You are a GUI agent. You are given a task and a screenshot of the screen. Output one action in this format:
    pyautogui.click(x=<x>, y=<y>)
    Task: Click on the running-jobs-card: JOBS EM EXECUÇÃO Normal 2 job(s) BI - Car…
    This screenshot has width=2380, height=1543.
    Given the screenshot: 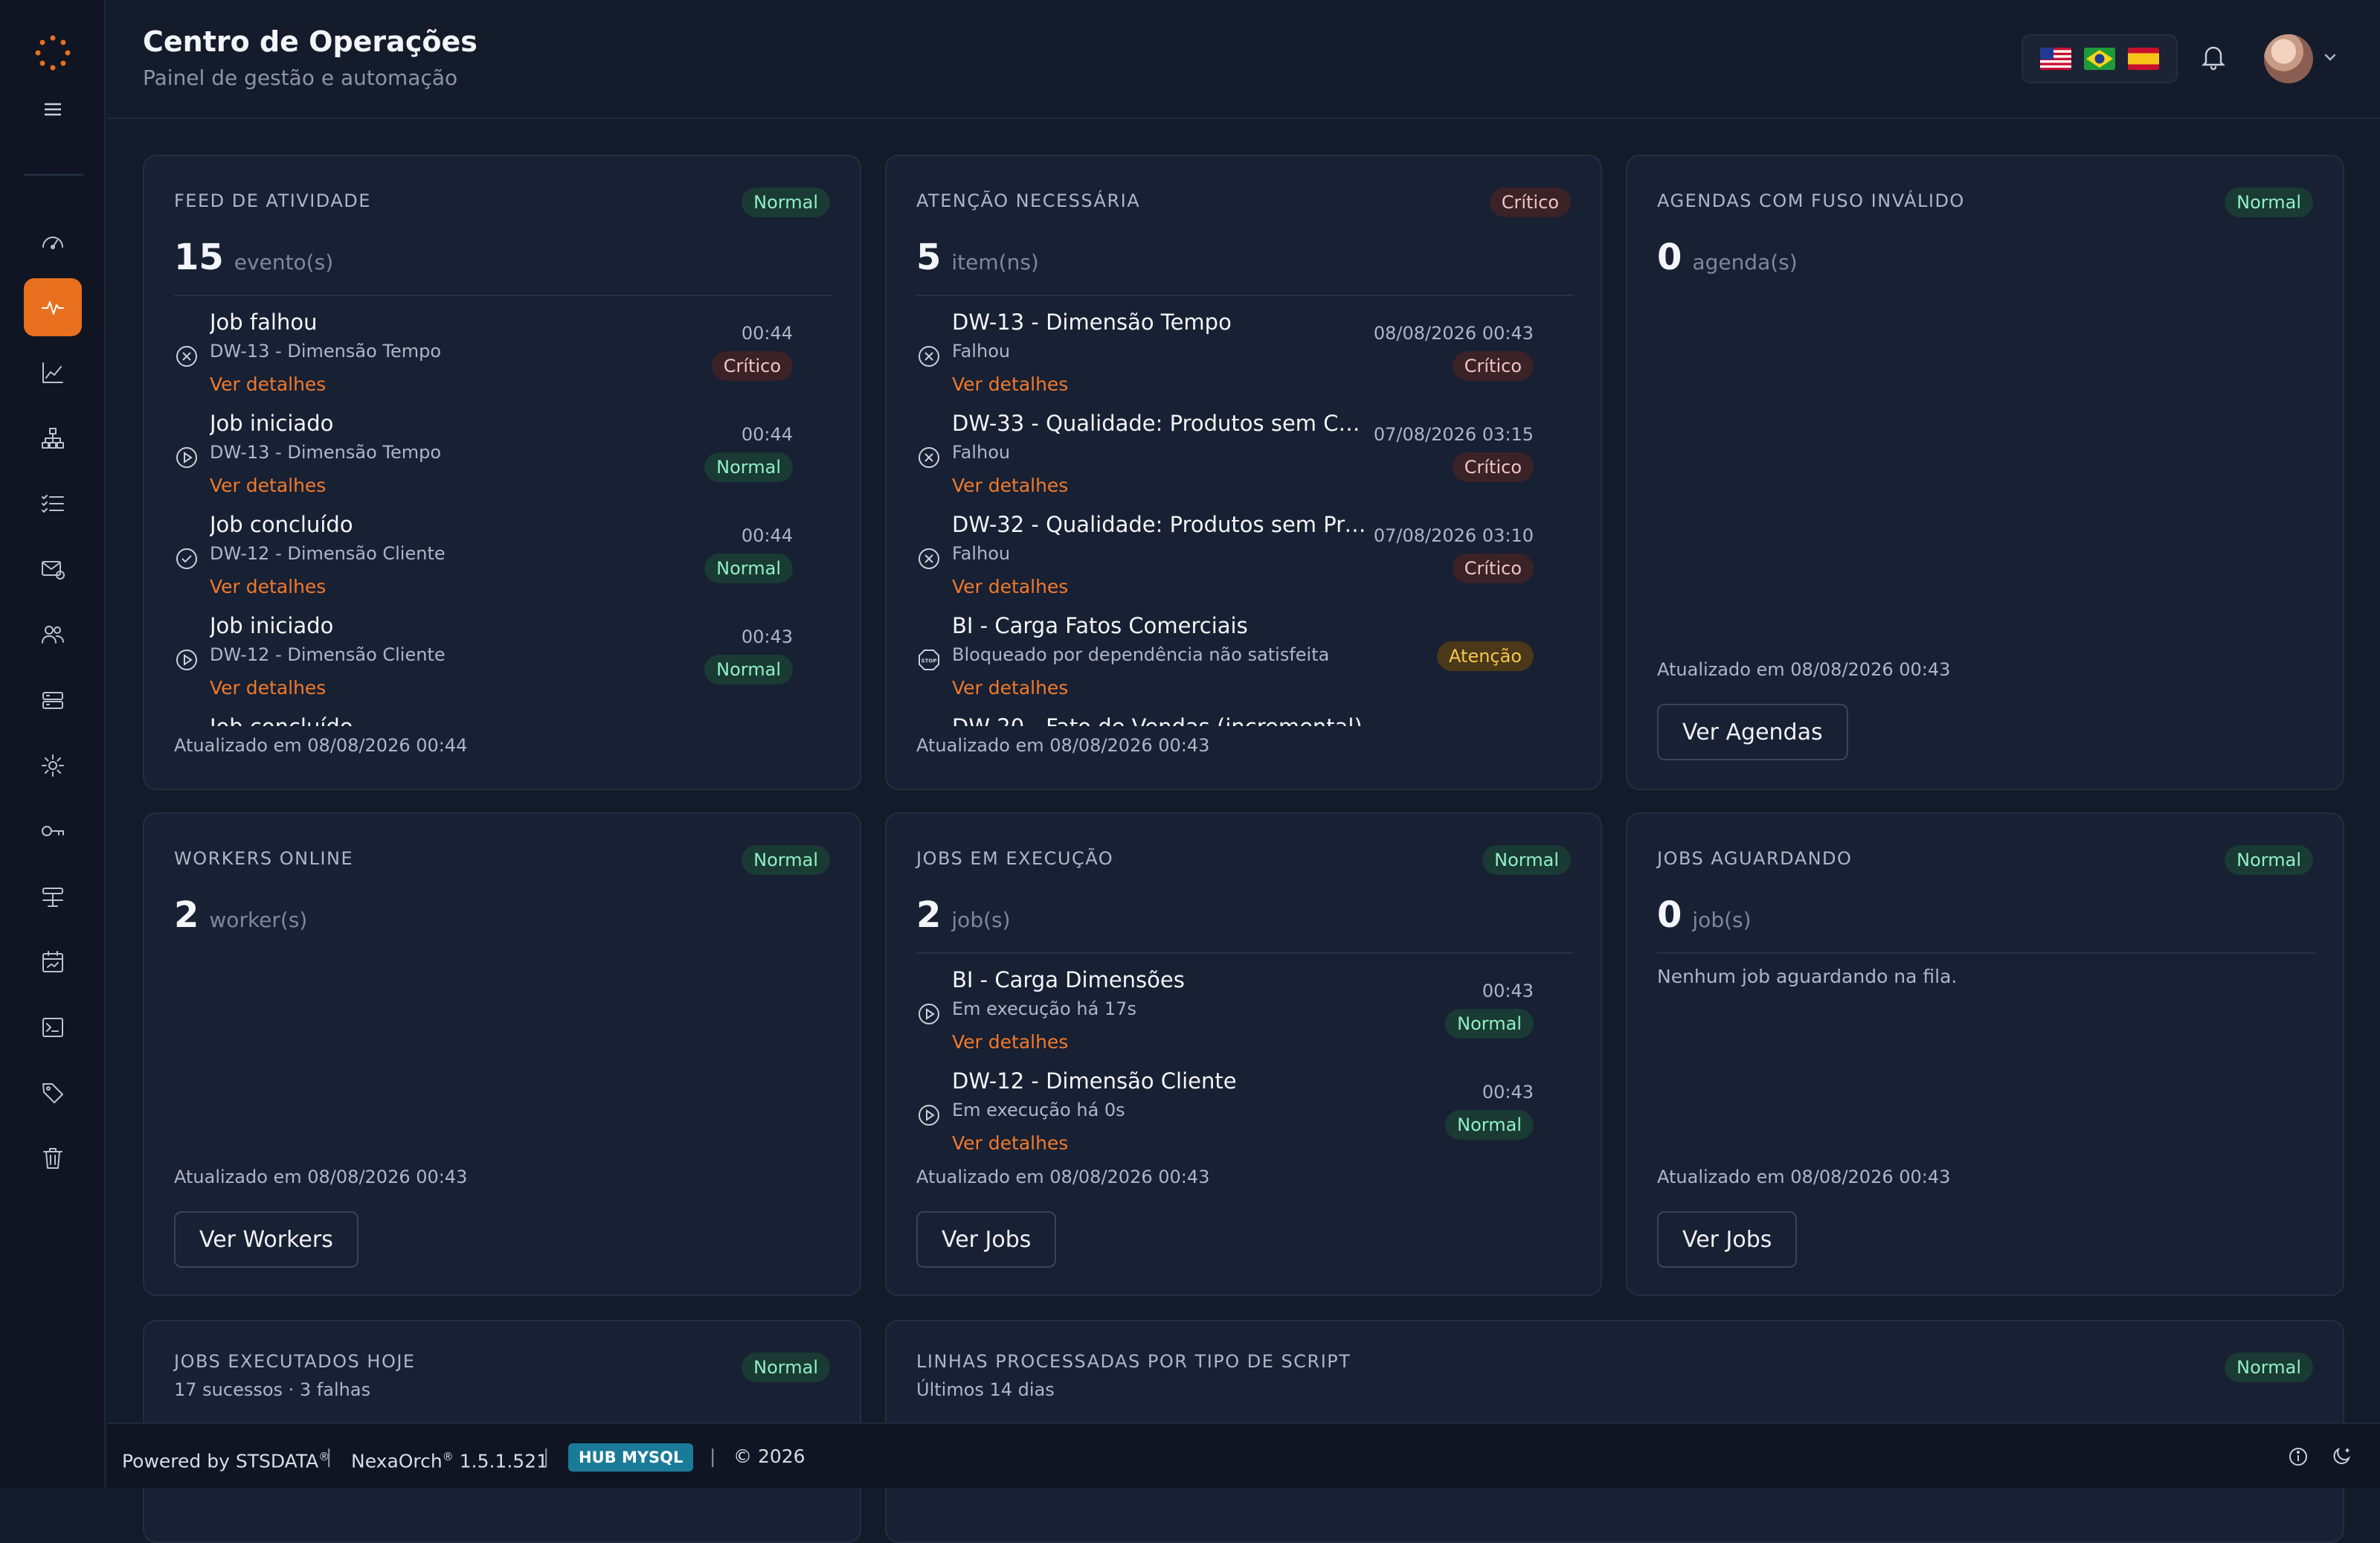 What is the action you would take?
    pyautogui.click(x=1243, y=1054)
    